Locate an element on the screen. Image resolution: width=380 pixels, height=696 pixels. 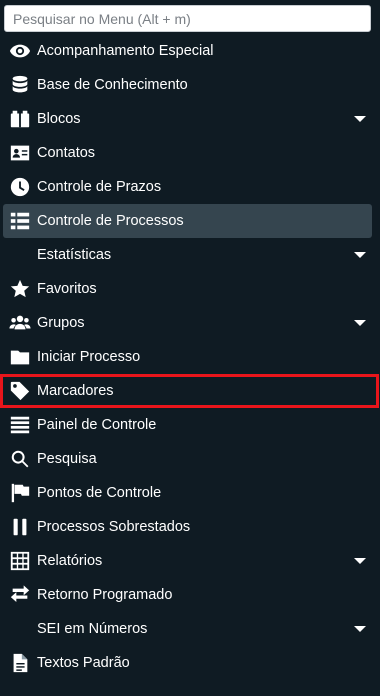
menu-item-blocos: Blocos is located at coordinates (190, 119).